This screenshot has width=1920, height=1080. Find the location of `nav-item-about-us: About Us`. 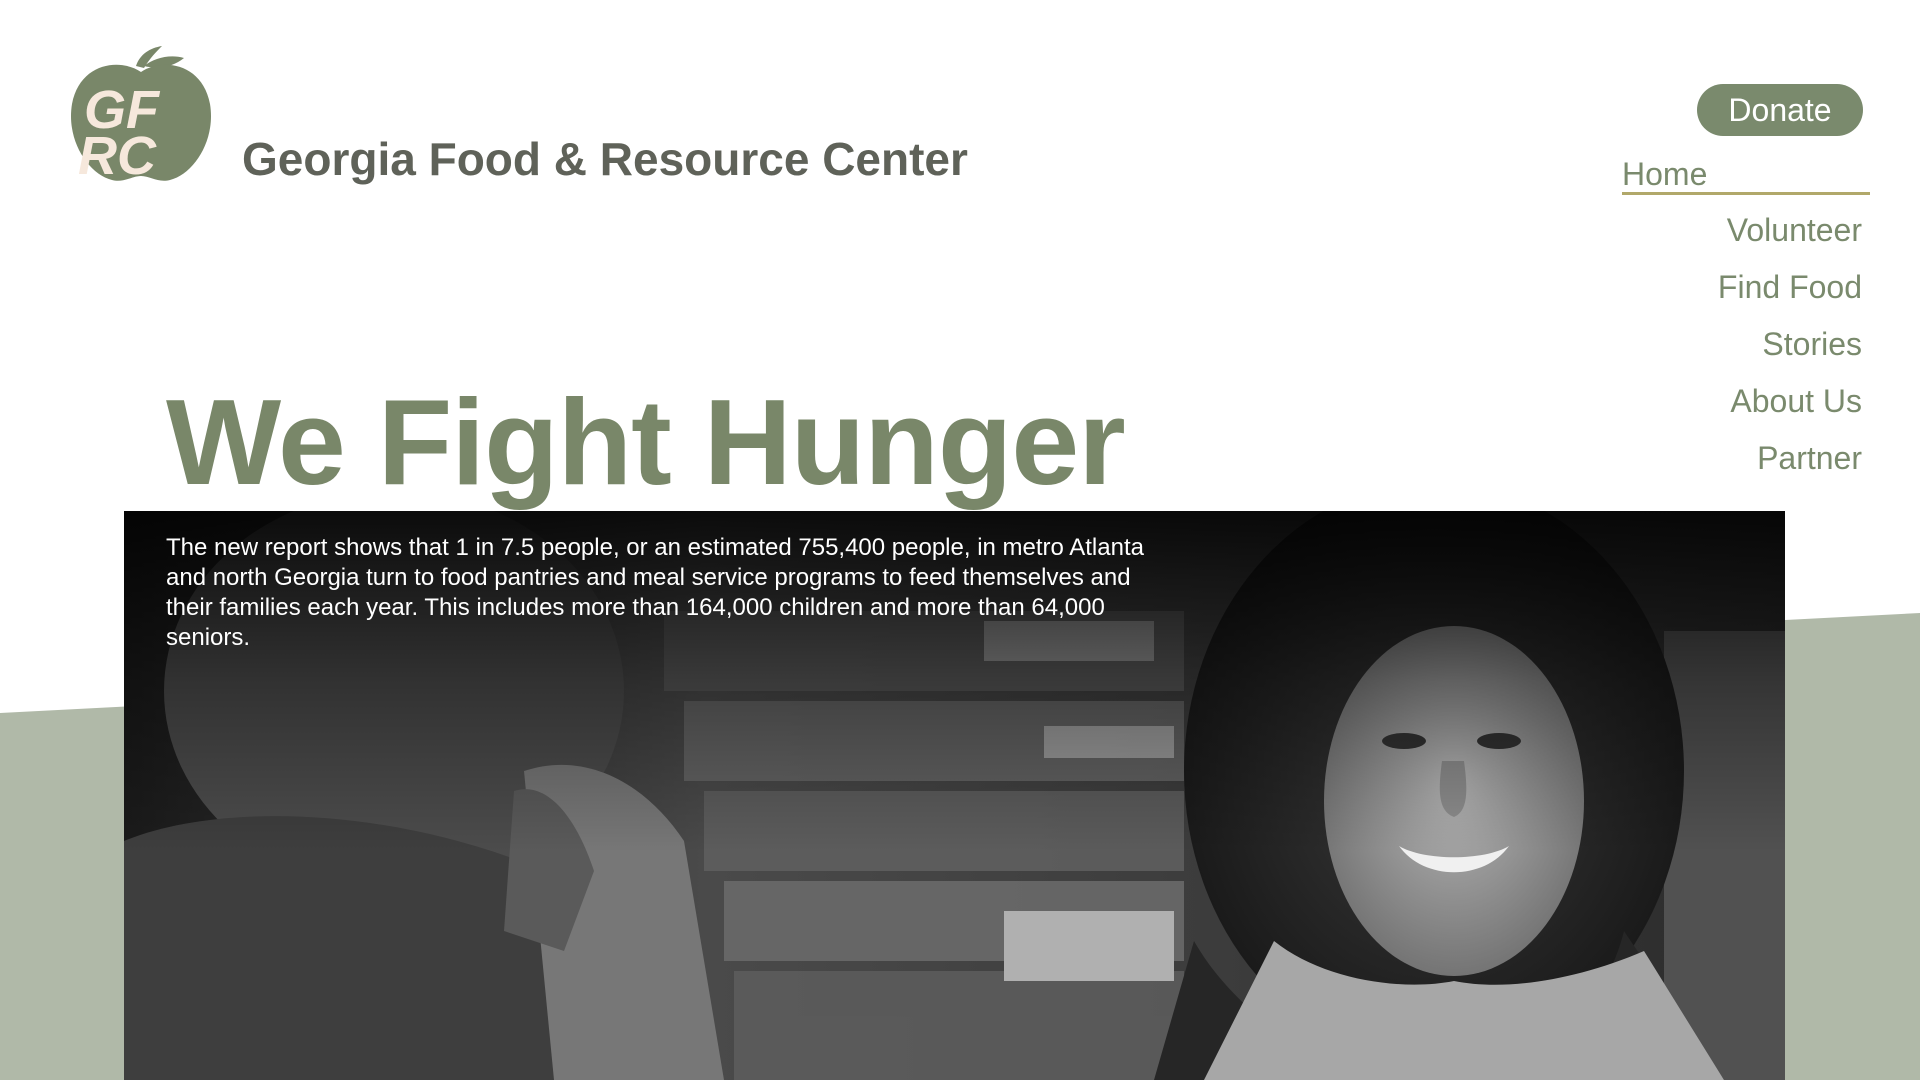

nav-item-about-us: About Us is located at coordinates (1742, 406).